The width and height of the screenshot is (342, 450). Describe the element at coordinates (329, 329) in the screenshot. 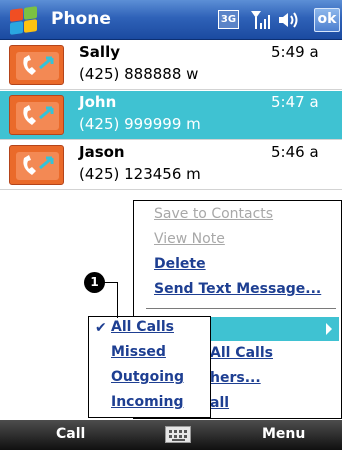

I see `submenu-arrow-icon` at that location.